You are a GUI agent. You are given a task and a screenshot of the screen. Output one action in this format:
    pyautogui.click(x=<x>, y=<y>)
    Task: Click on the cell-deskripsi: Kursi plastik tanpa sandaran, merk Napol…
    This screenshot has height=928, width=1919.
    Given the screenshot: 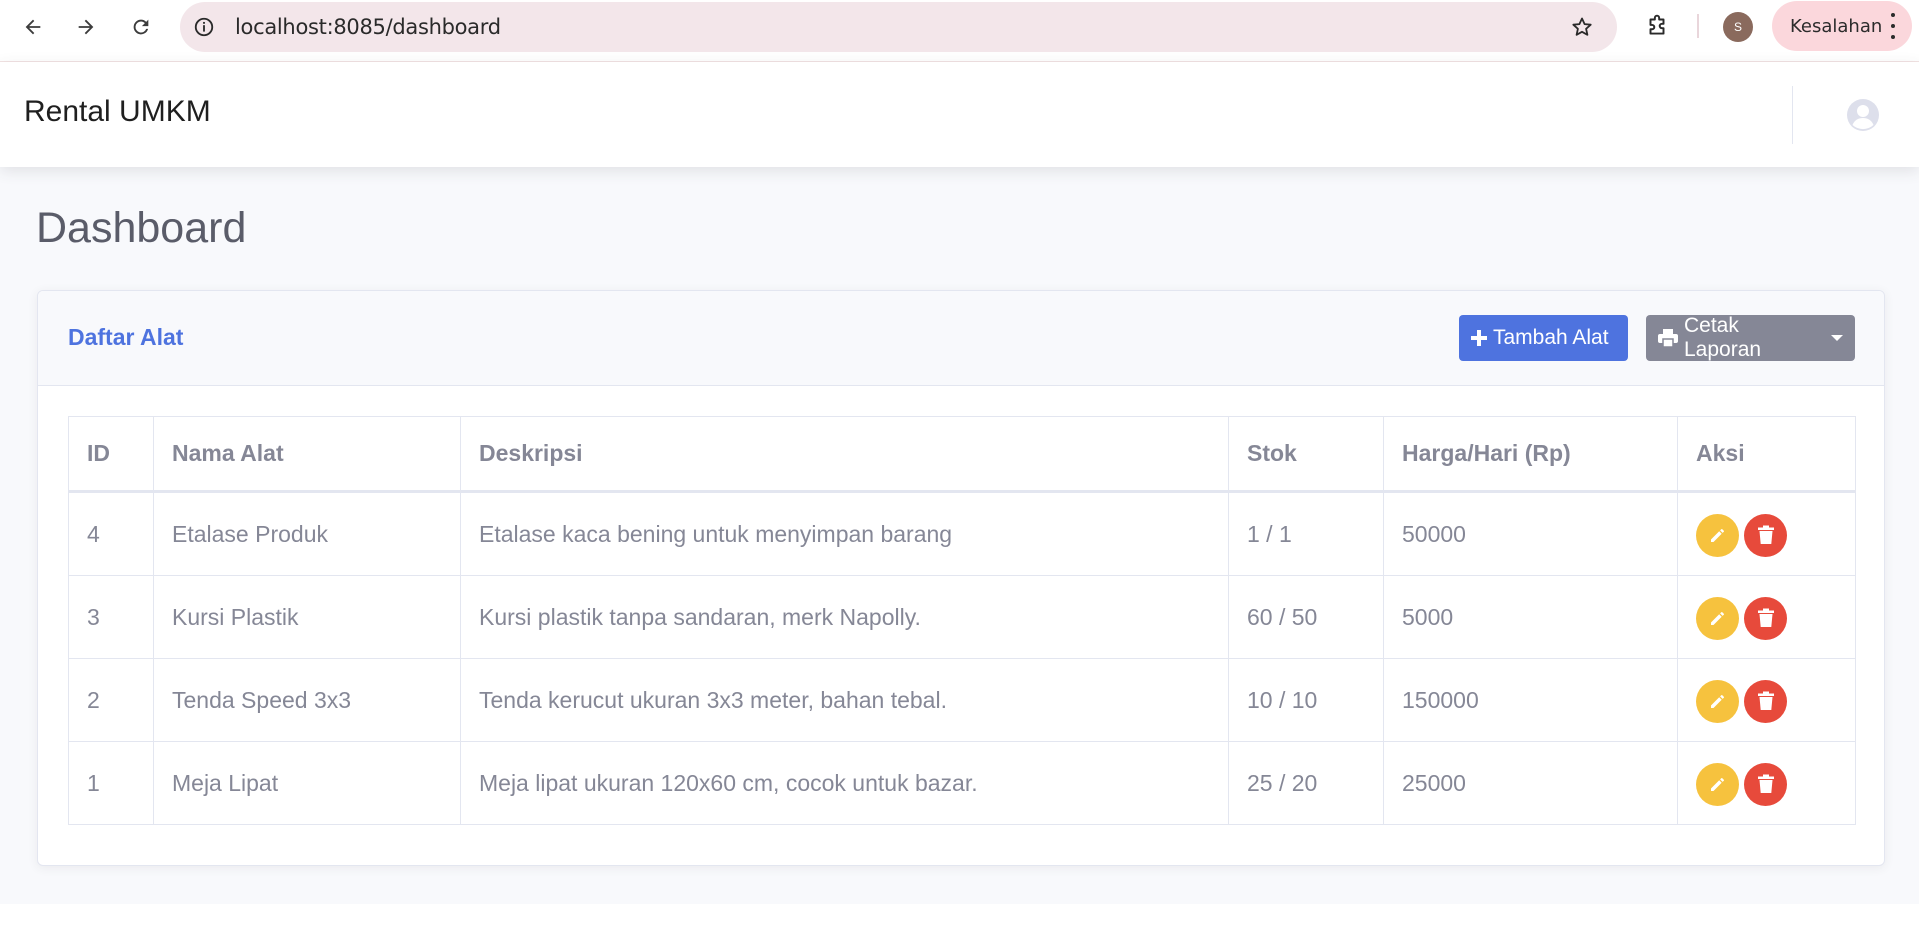 What is the action you would take?
    pyautogui.click(x=844, y=617)
    